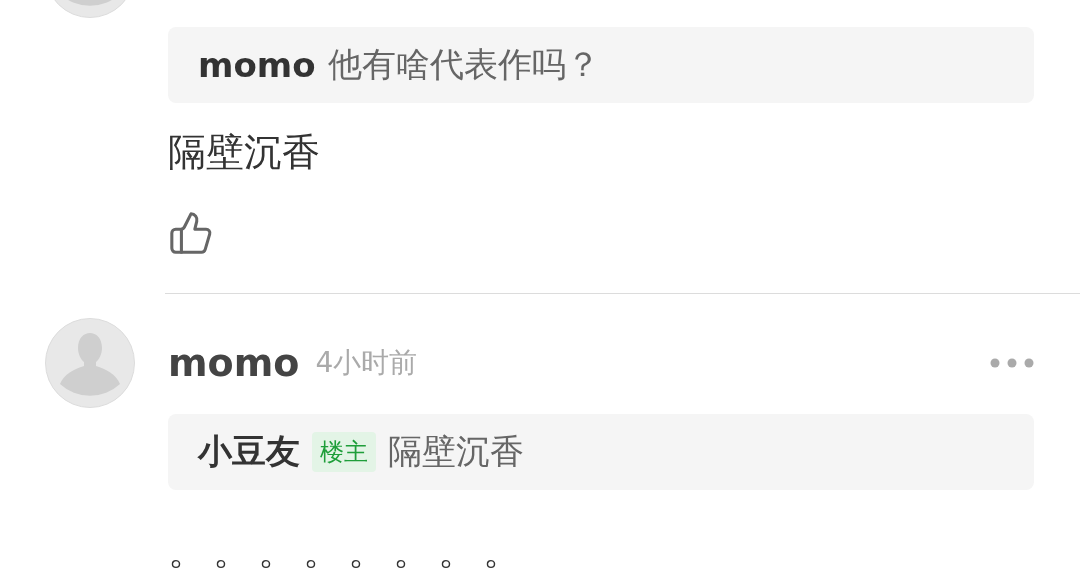  I want to click on quoted-author: 小豆友, so click(249, 452).